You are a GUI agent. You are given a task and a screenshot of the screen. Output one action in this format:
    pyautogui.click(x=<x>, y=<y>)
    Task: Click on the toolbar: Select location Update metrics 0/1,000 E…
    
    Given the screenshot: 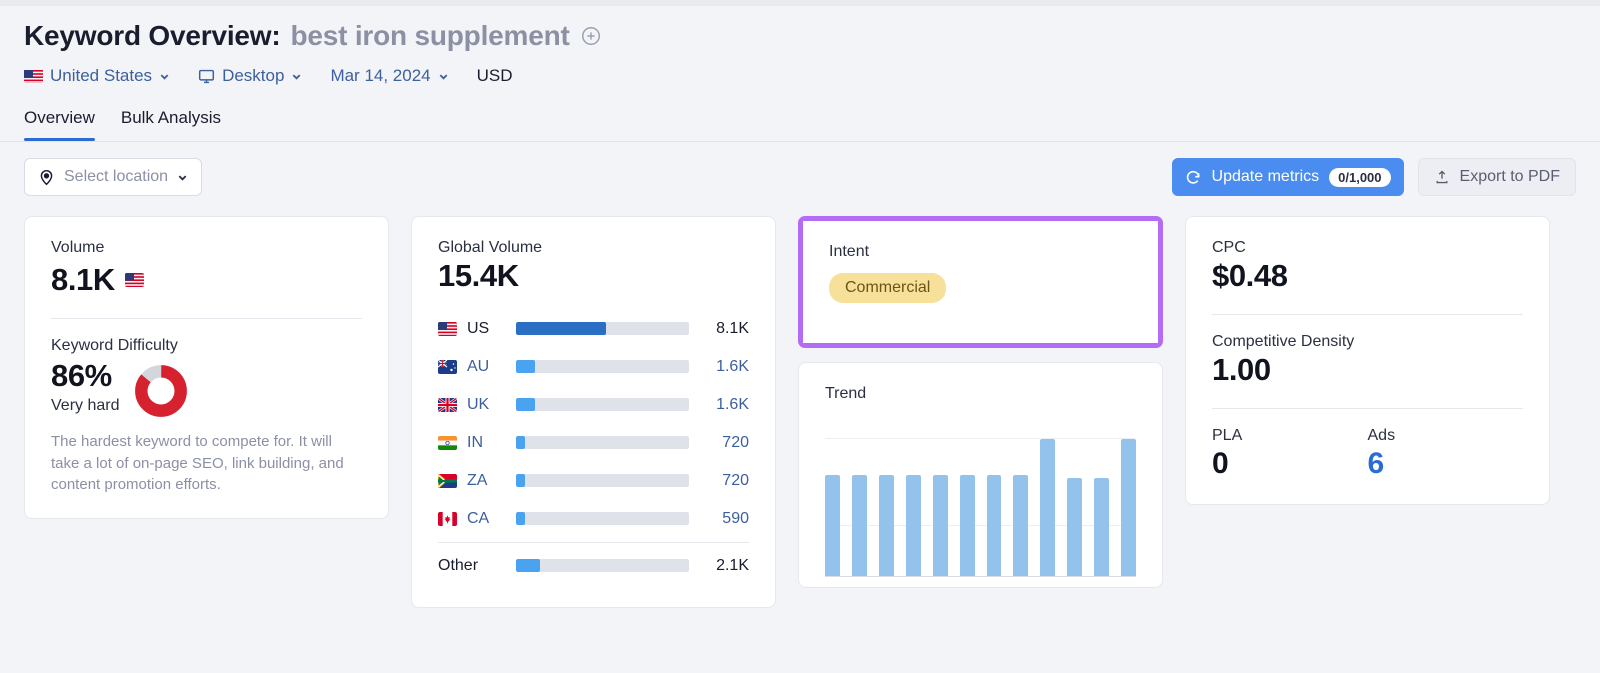 What is the action you would take?
    pyautogui.click(x=800, y=169)
    